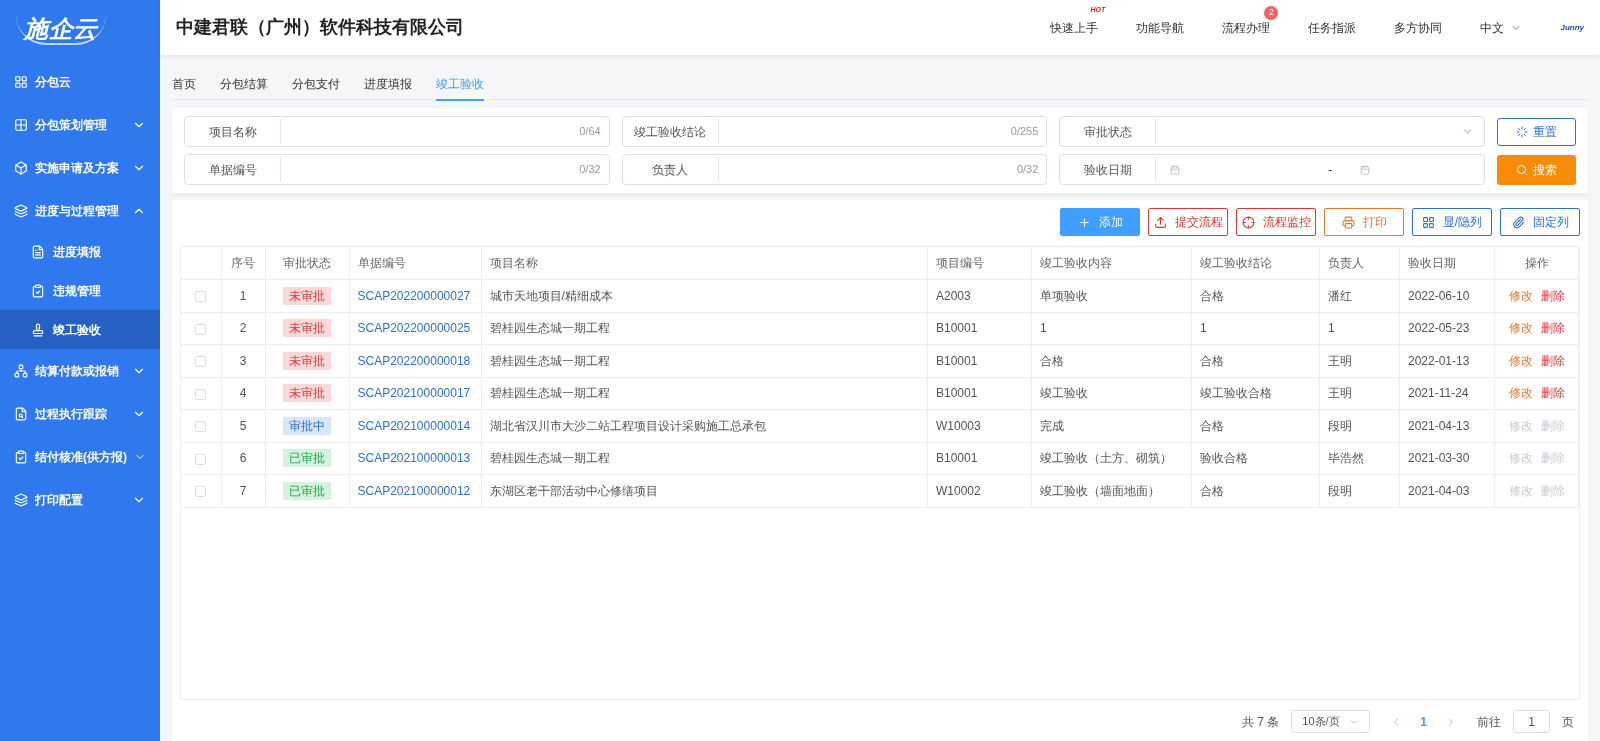 Image resolution: width=1600 pixels, height=741 pixels. What do you see at coordinates (414, 295) in the screenshot?
I see `document-link: SCAP202200000027` at bounding box center [414, 295].